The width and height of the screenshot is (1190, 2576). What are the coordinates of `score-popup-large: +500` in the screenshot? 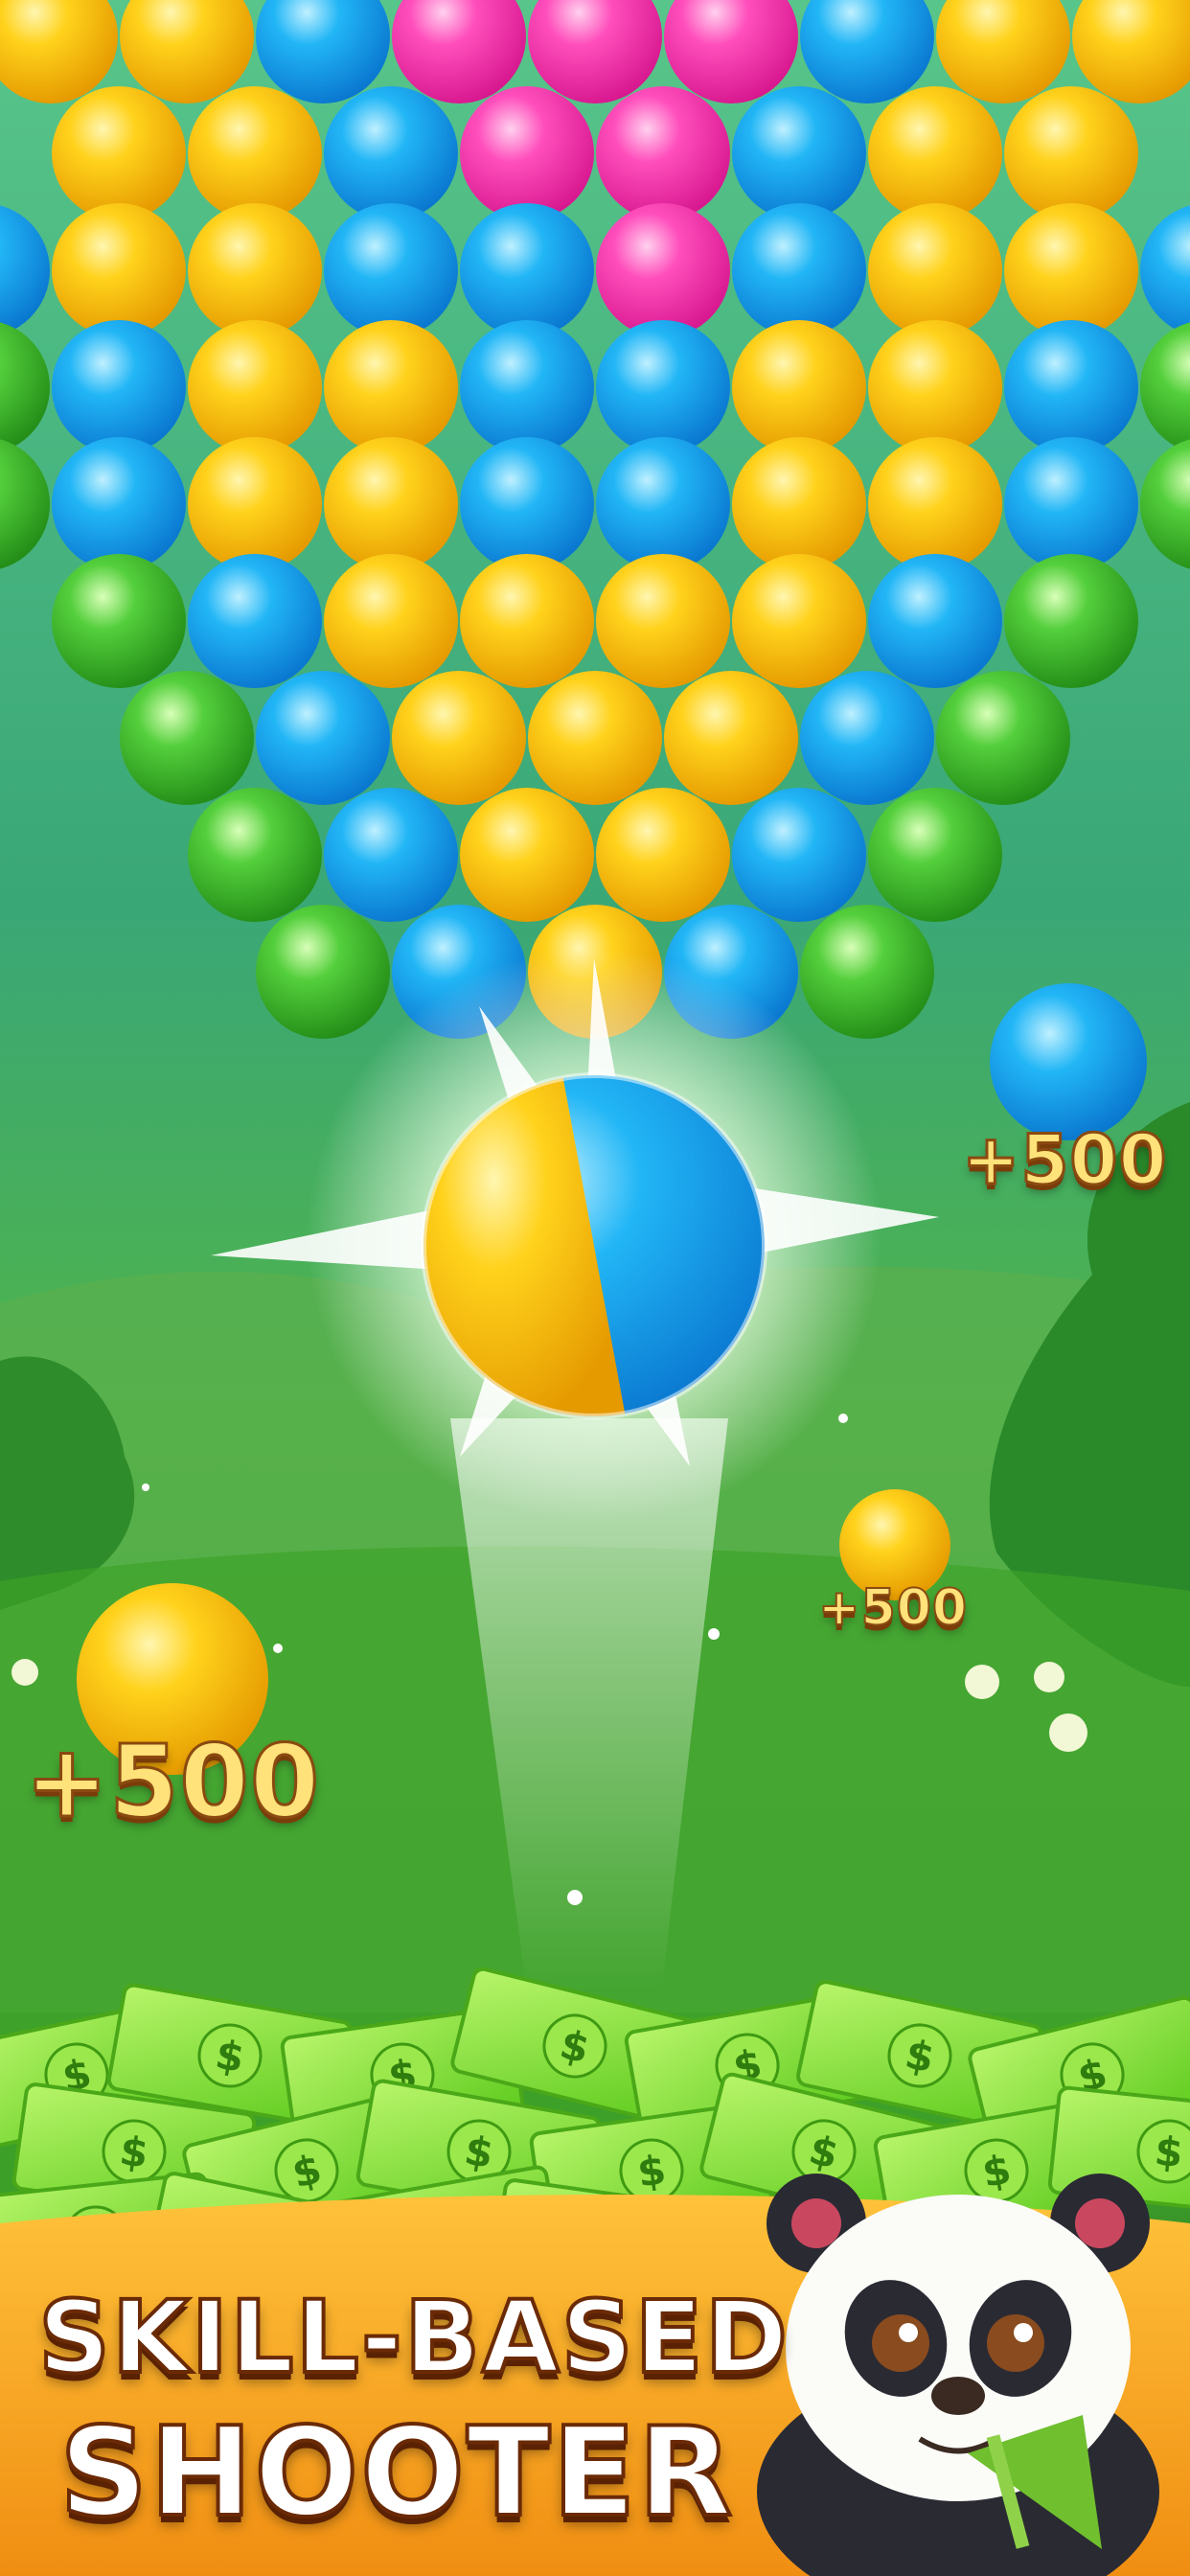 It's located at (172, 1782).